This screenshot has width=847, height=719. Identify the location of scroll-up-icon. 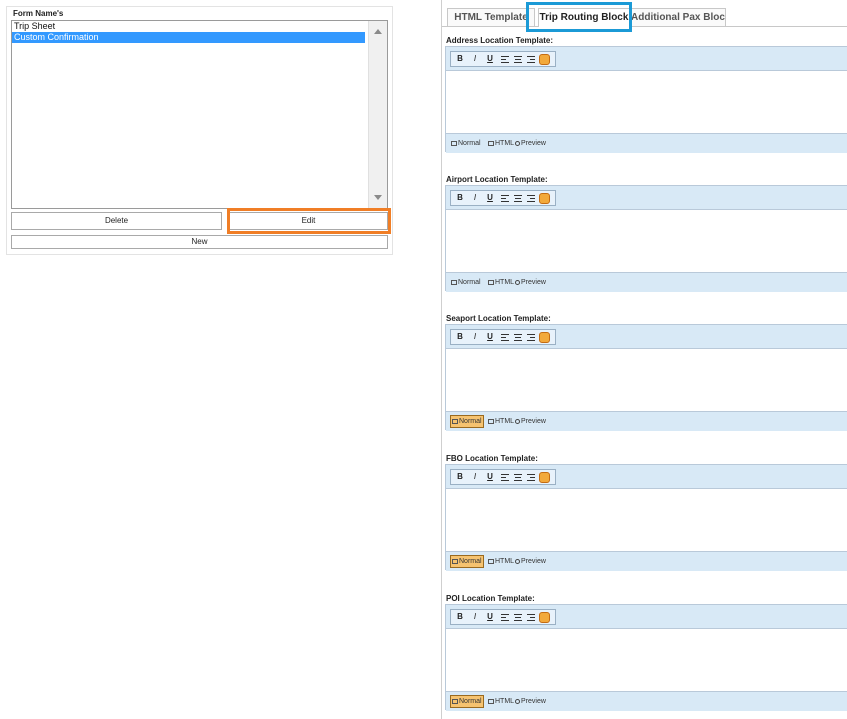
(378, 31).